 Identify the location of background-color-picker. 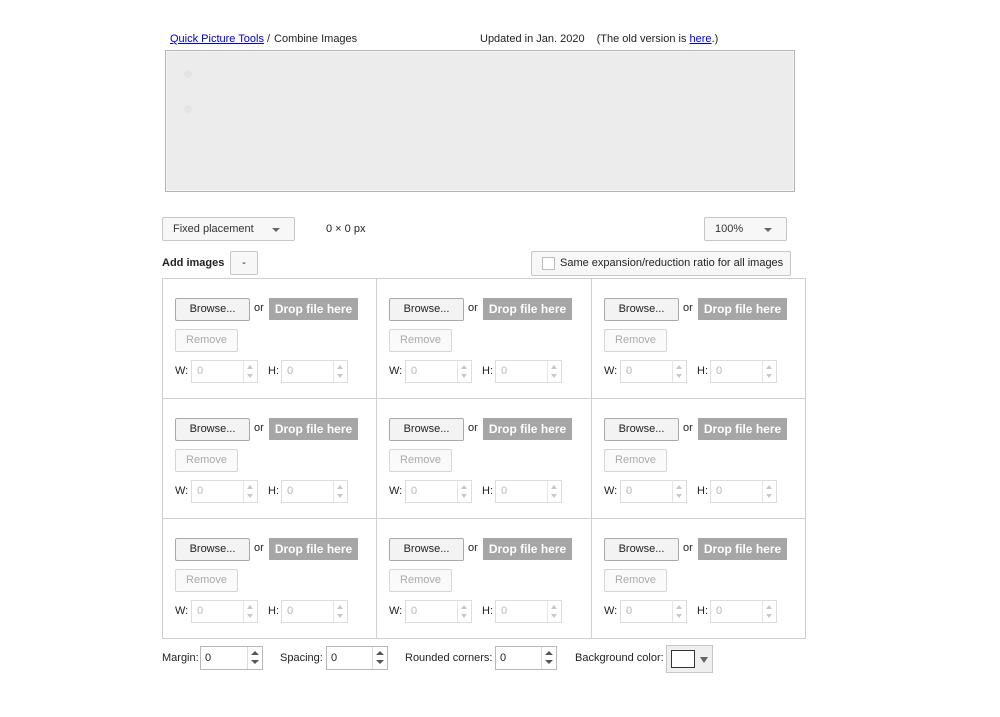
(689, 659).